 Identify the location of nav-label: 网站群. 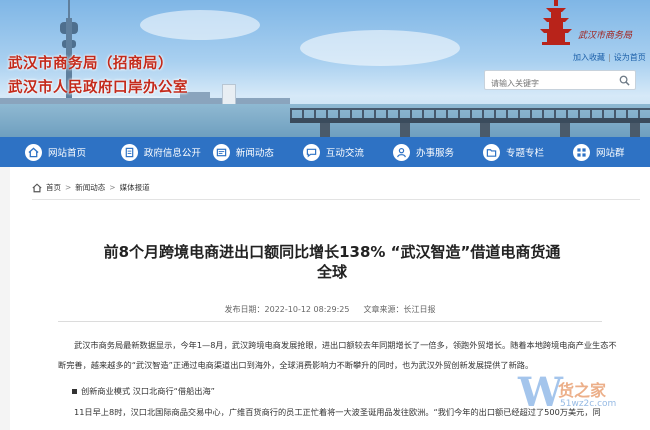
(610, 153).